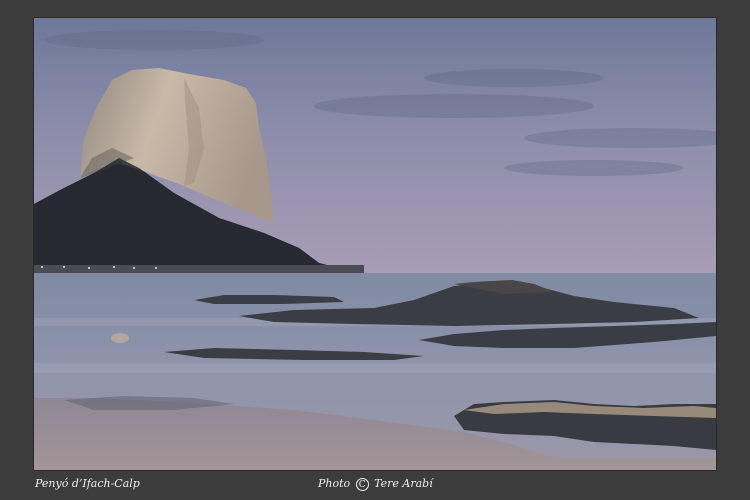 The image size is (750, 500). Describe the element at coordinates (362, 484) in the screenshot. I see `copyright-icon: C` at that location.